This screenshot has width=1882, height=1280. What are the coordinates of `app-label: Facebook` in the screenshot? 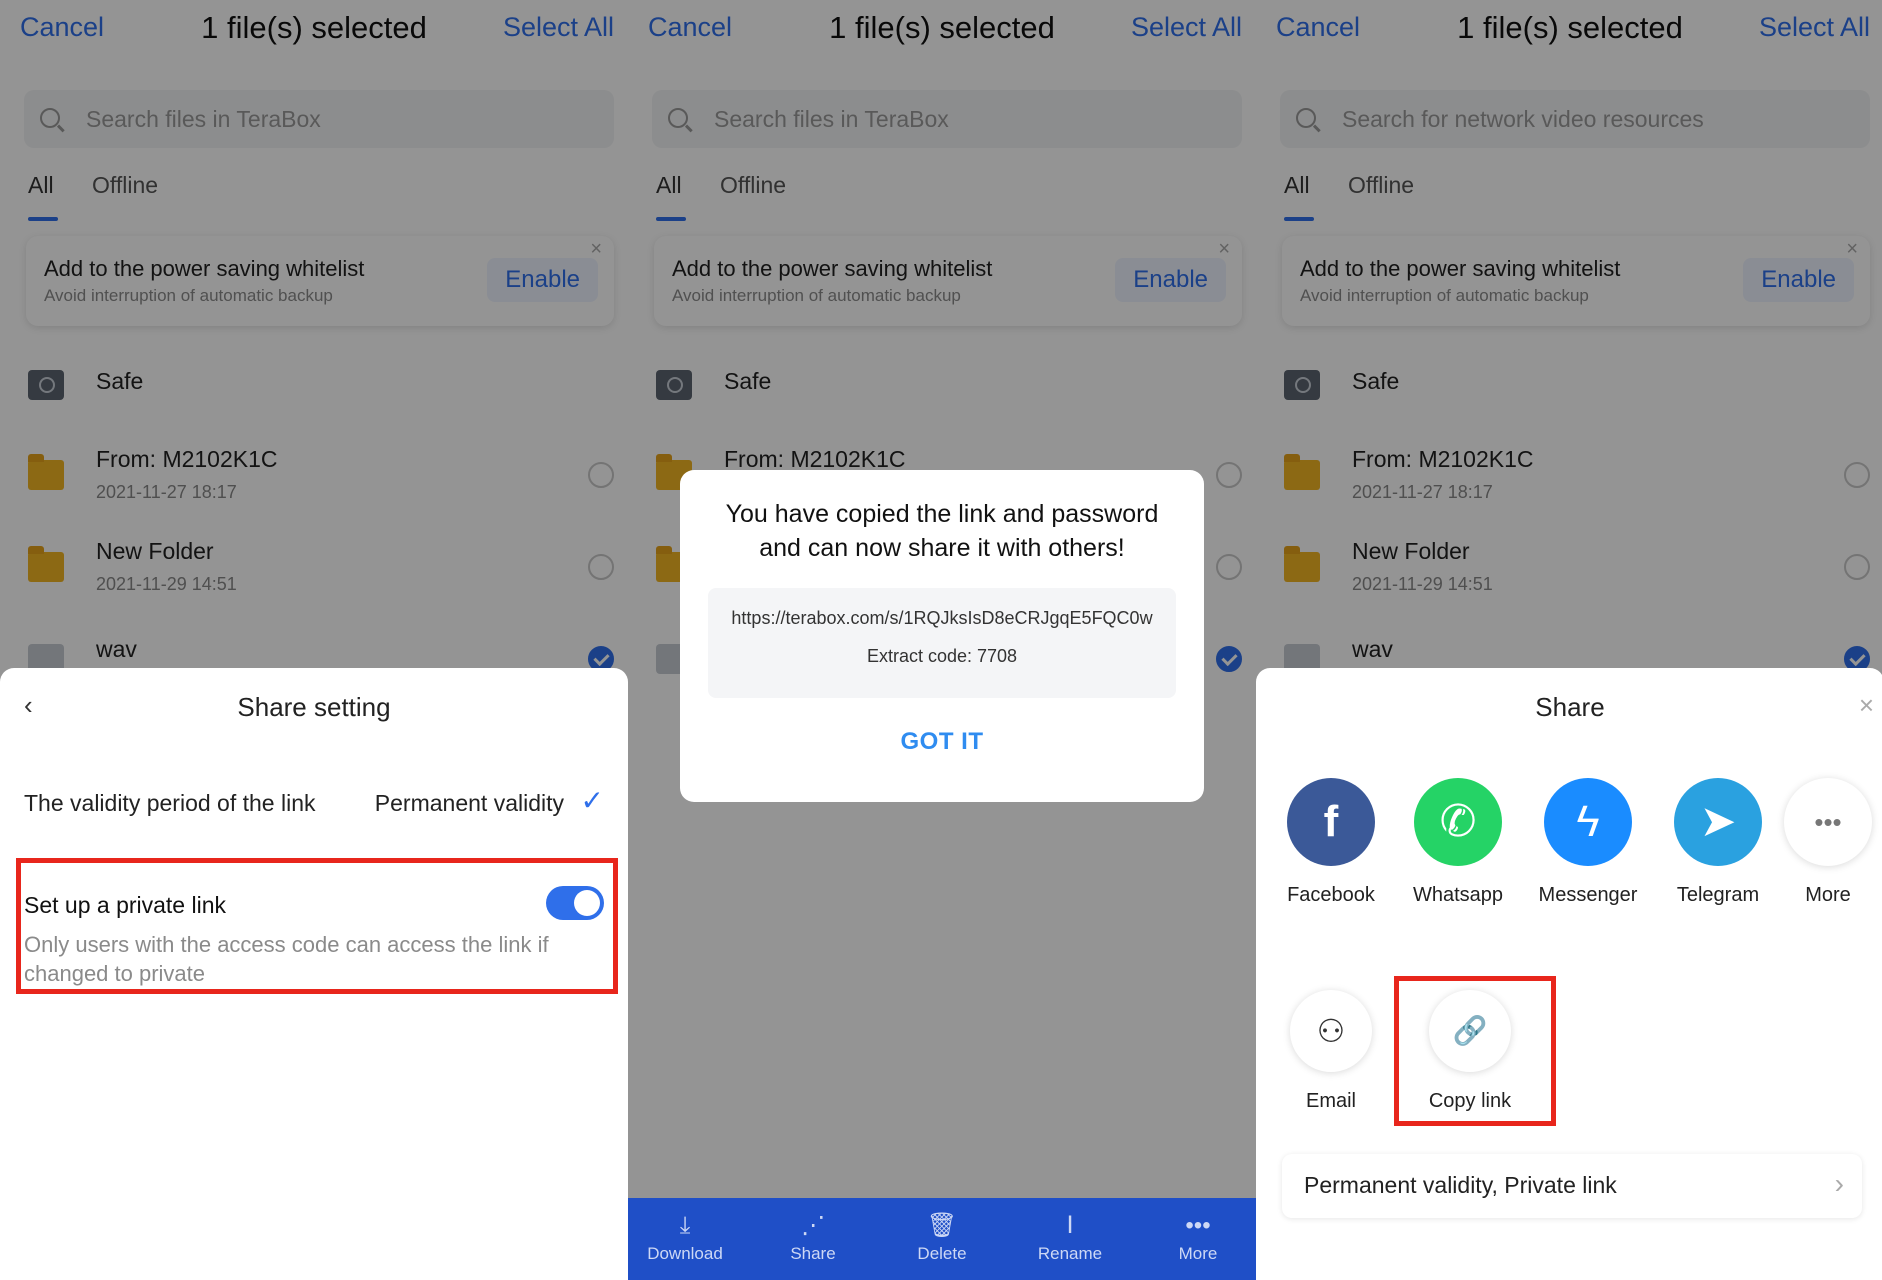 It's located at (1331, 895).